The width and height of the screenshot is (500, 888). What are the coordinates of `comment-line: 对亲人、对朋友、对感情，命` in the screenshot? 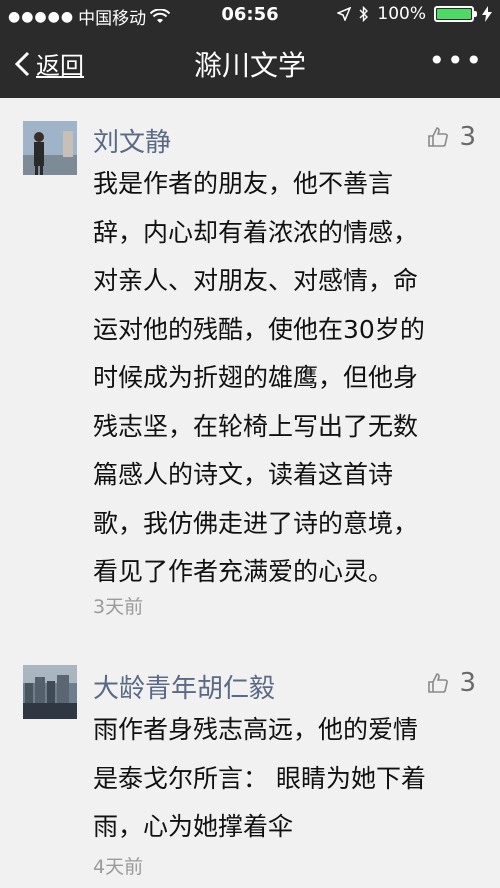 It's located at (256, 280).